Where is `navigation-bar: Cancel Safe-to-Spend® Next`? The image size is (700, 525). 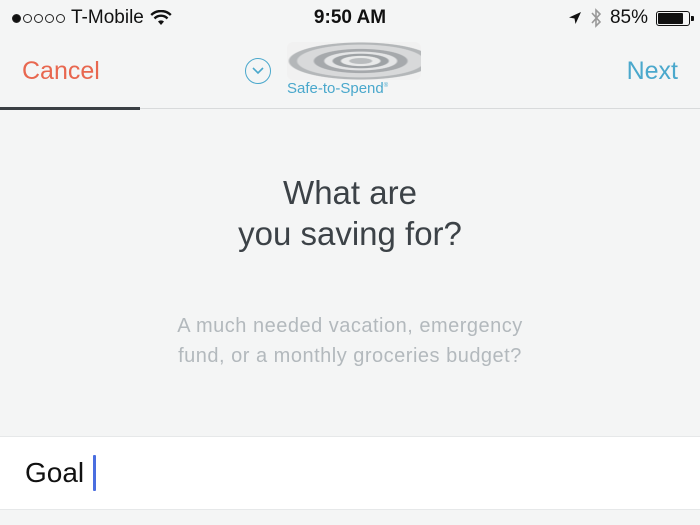 navigation-bar: Cancel Safe-to-Spend® Next is located at coordinates (350, 73).